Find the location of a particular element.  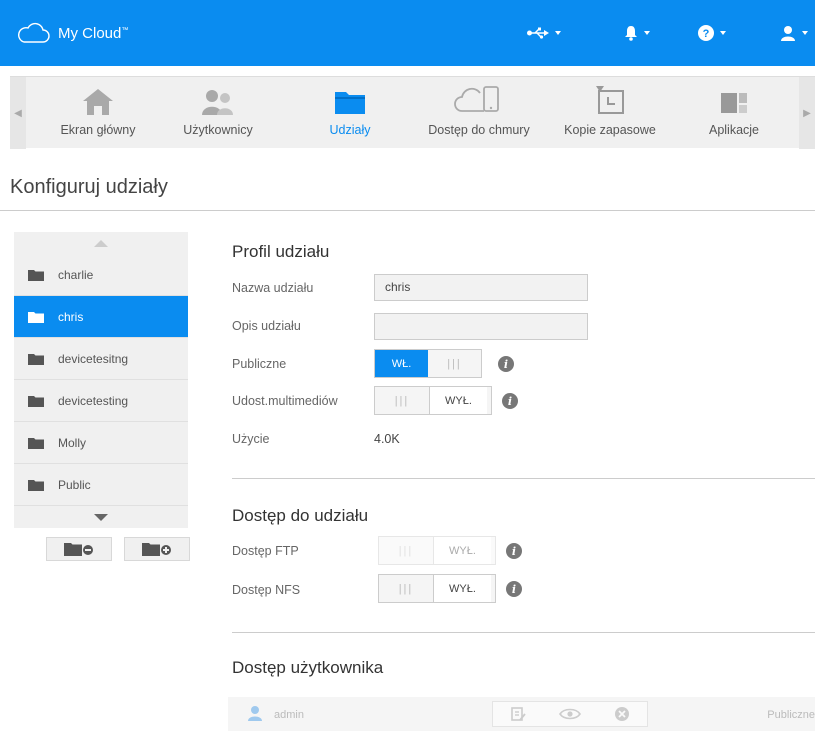

share-item-molly: Molly is located at coordinates (101, 443).